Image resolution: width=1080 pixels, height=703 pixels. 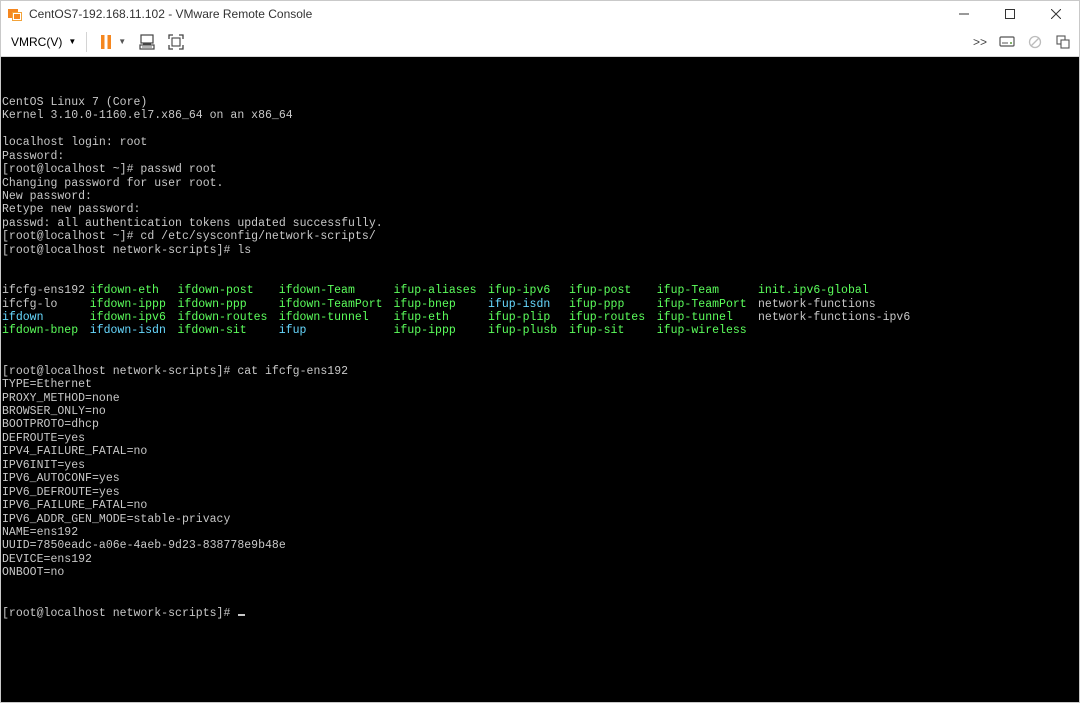 I want to click on copy-icon, so click(x=1063, y=41).